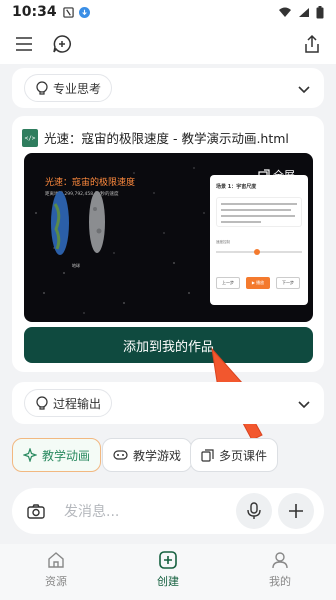 This screenshot has width=336, height=600. I want to click on bottom-tab-bar: 资源 创建 我的, so click(168, 572).